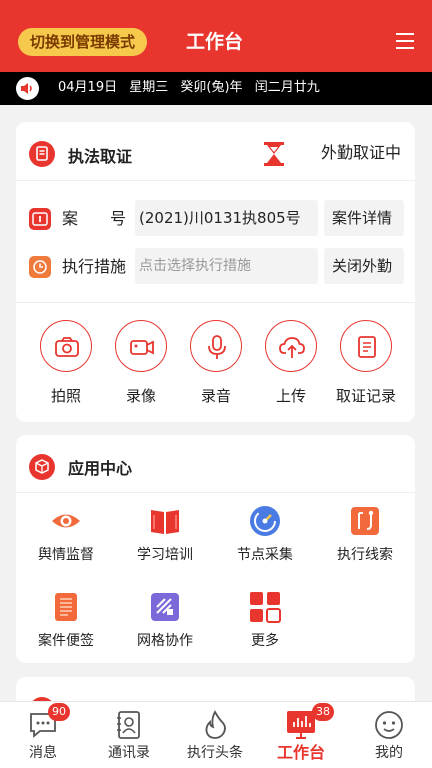 The height and width of the screenshot is (768, 432). What do you see at coordinates (42, 467) in the screenshot?
I see `app-center-icon` at bounding box center [42, 467].